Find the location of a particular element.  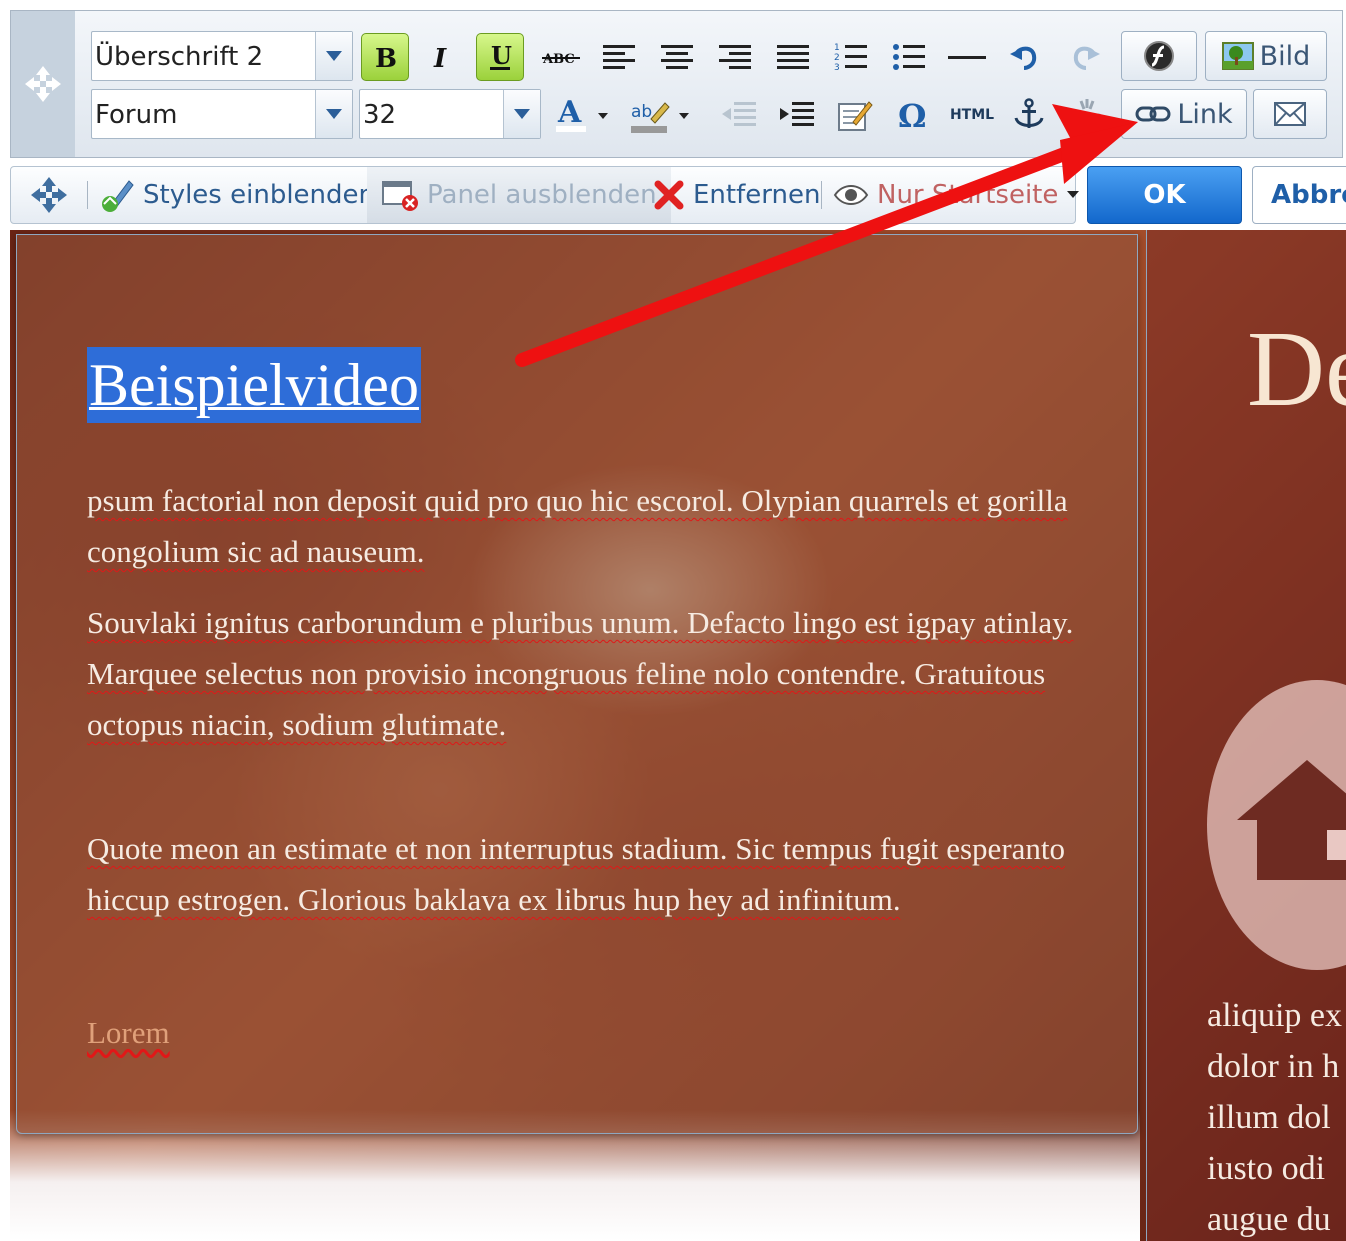

align-justify-icon is located at coordinates (793, 57).